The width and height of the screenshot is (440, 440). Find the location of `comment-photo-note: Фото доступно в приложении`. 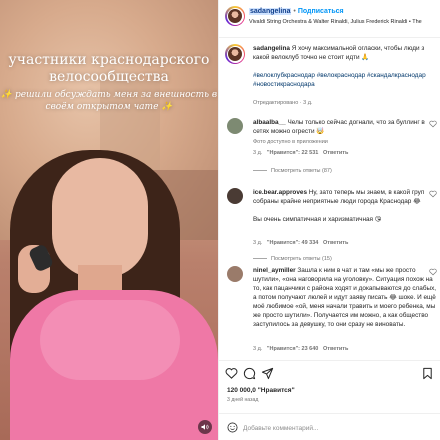

comment-photo-note: Фото доступно в приложении is located at coordinates (290, 142).